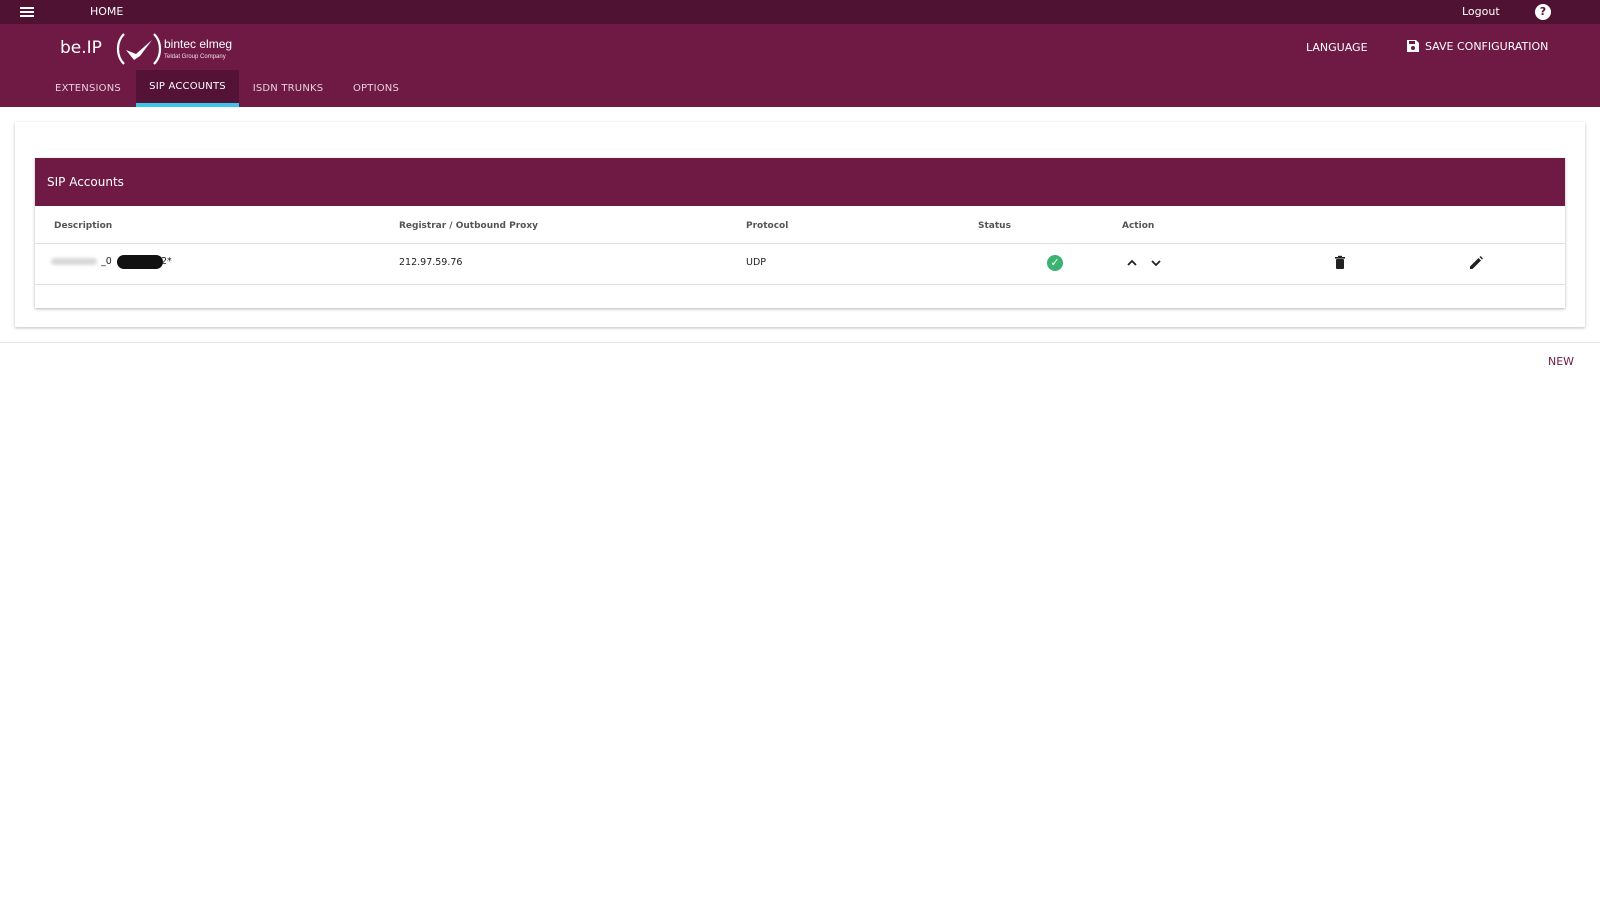  I want to click on registrar-value: 212.97.59.76, so click(431, 262).